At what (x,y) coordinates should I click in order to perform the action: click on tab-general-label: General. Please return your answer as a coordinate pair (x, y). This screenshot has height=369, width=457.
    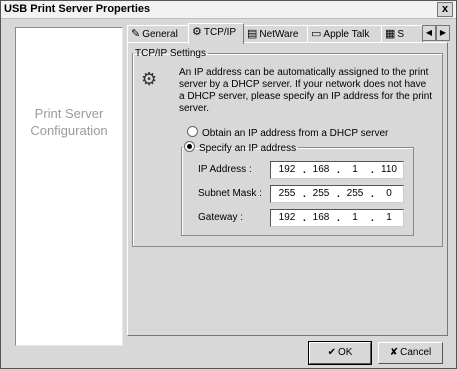
    Looking at the image, I should click on (160, 35).